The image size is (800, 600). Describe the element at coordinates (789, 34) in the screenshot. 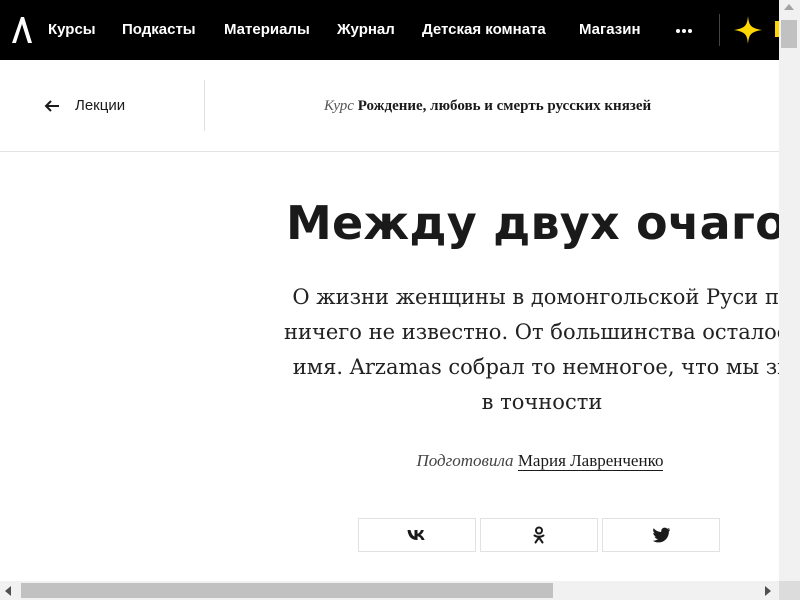

I see `vertical-scroll-thumb` at that location.